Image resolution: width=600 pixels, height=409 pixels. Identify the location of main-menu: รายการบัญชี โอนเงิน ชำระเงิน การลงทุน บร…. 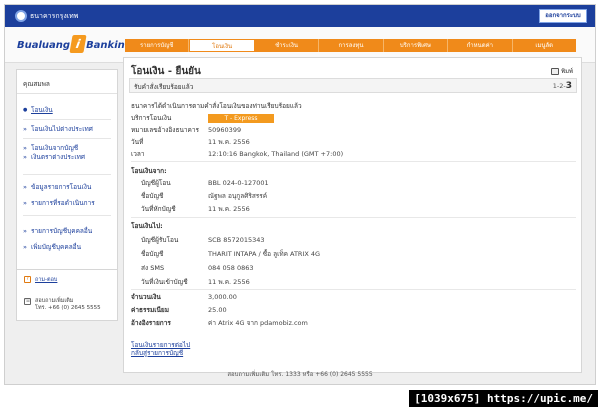
(350, 45).